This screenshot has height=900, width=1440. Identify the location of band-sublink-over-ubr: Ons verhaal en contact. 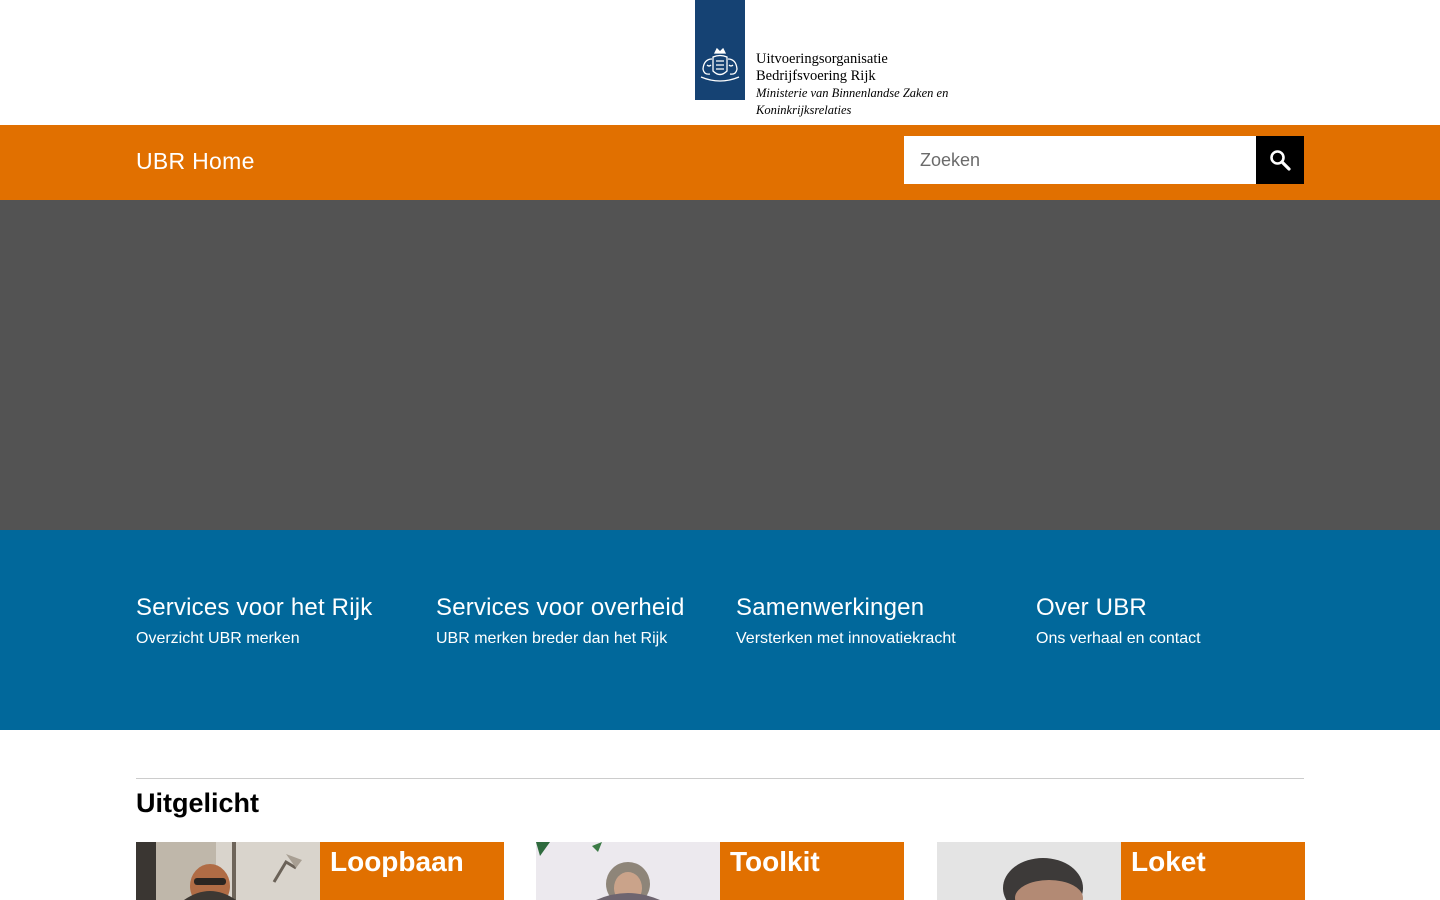
(1181, 639).